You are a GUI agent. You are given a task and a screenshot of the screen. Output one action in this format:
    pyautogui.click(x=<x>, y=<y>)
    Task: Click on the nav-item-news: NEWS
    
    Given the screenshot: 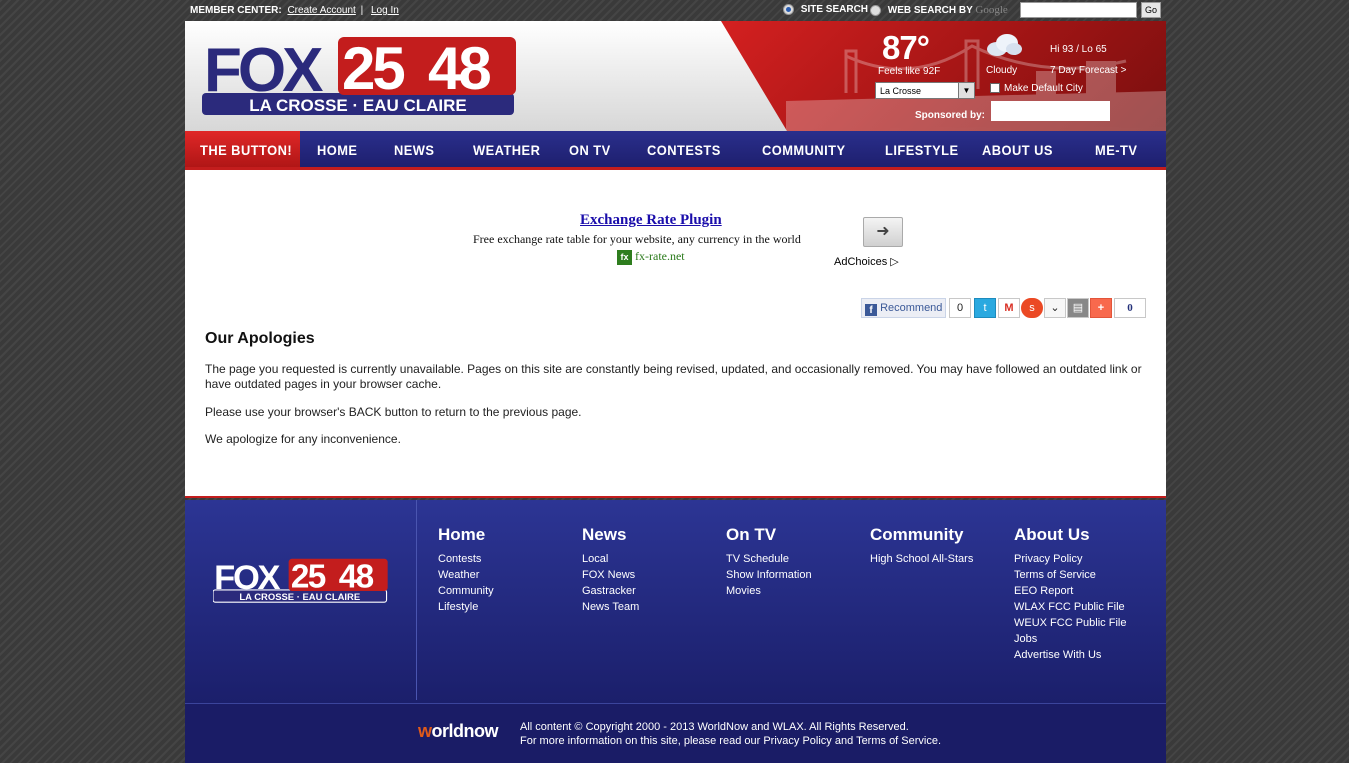 What is the action you would take?
    pyautogui.click(x=414, y=149)
    